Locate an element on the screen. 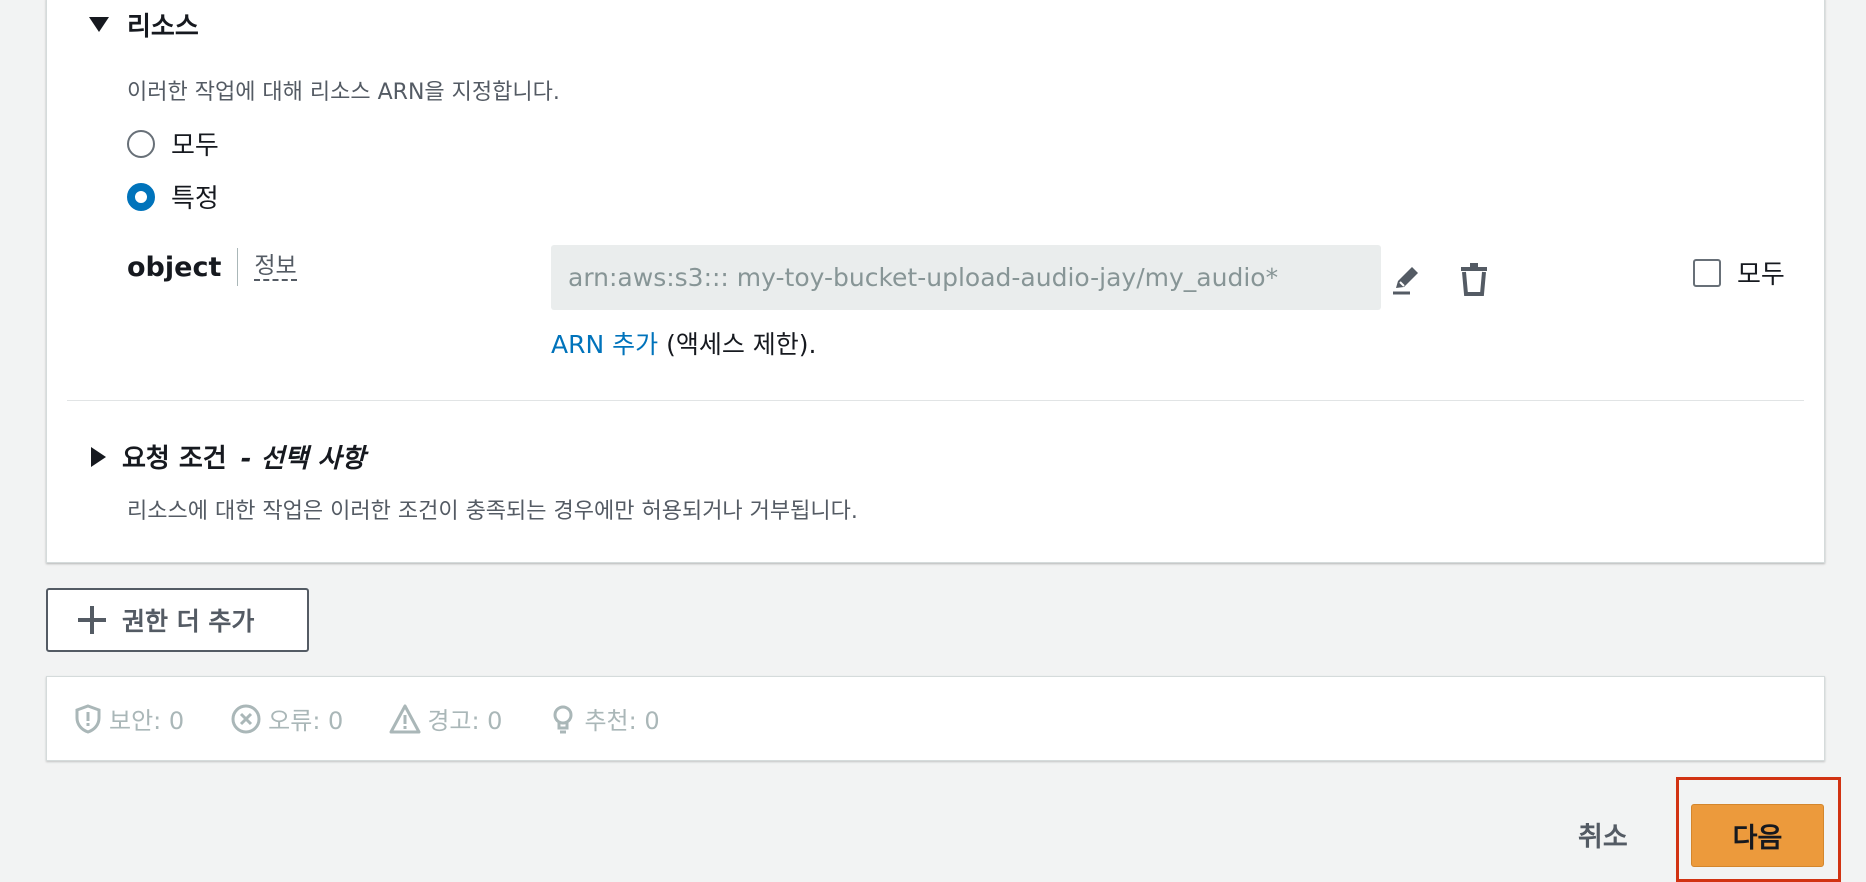 The height and width of the screenshot is (882, 1866). warning-count: 경고: 0 is located at coordinates (465, 721).